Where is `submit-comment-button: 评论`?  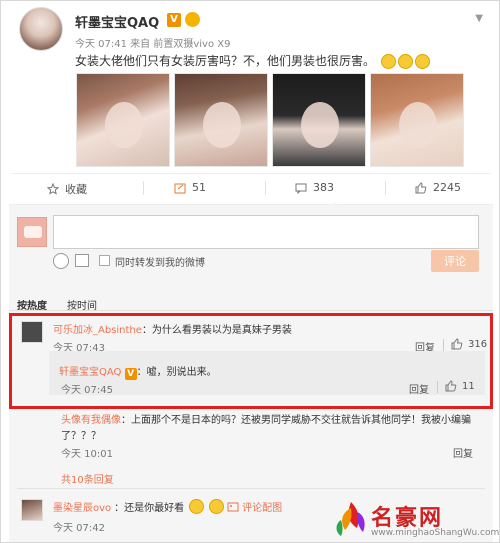
submit-comment-button: 评论 is located at coordinates (455, 261).